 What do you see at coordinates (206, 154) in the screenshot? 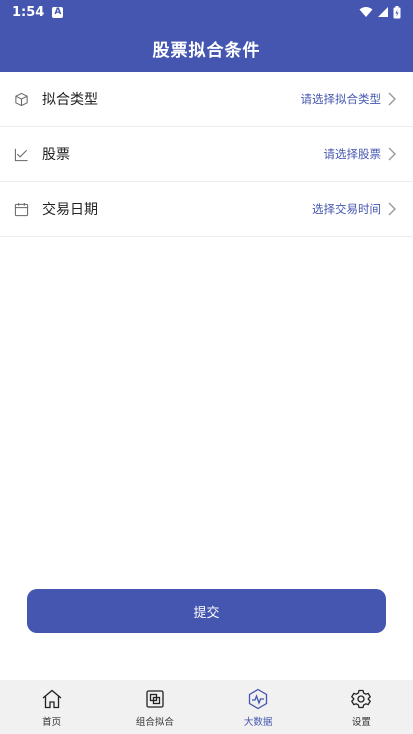
I see `stock-row: 股票 请选择股票` at bounding box center [206, 154].